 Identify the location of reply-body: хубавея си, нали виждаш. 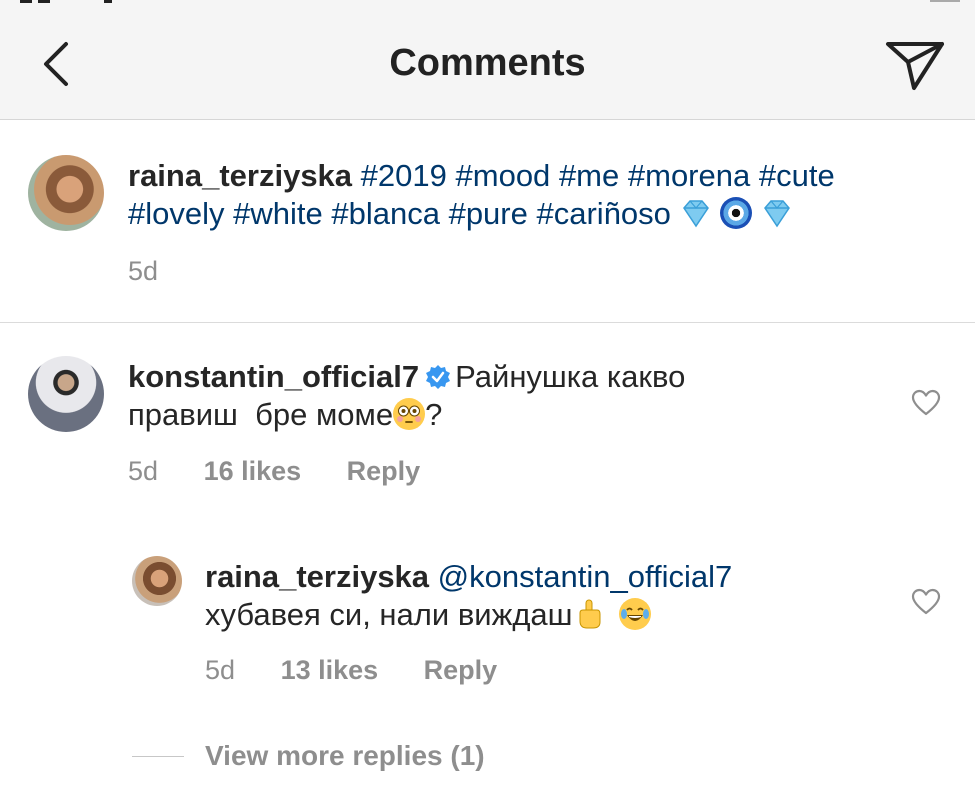
(389, 614).